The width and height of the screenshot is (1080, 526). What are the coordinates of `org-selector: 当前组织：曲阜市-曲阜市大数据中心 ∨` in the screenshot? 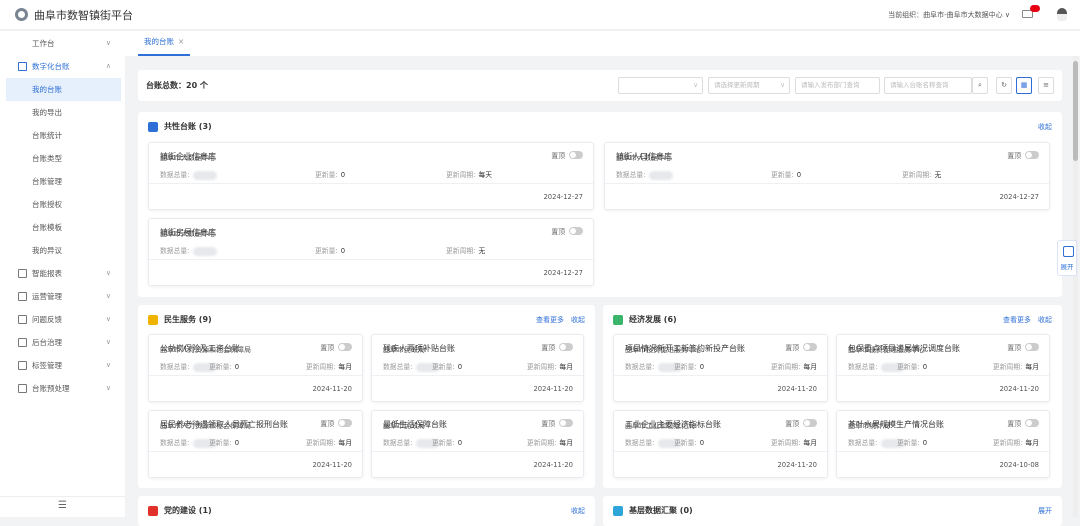 It's located at (949, 15).